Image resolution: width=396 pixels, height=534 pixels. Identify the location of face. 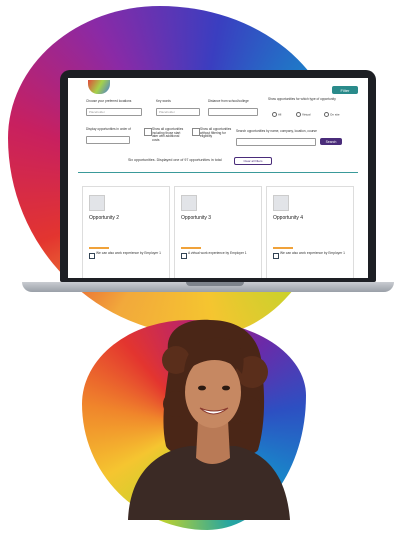
(213, 392).